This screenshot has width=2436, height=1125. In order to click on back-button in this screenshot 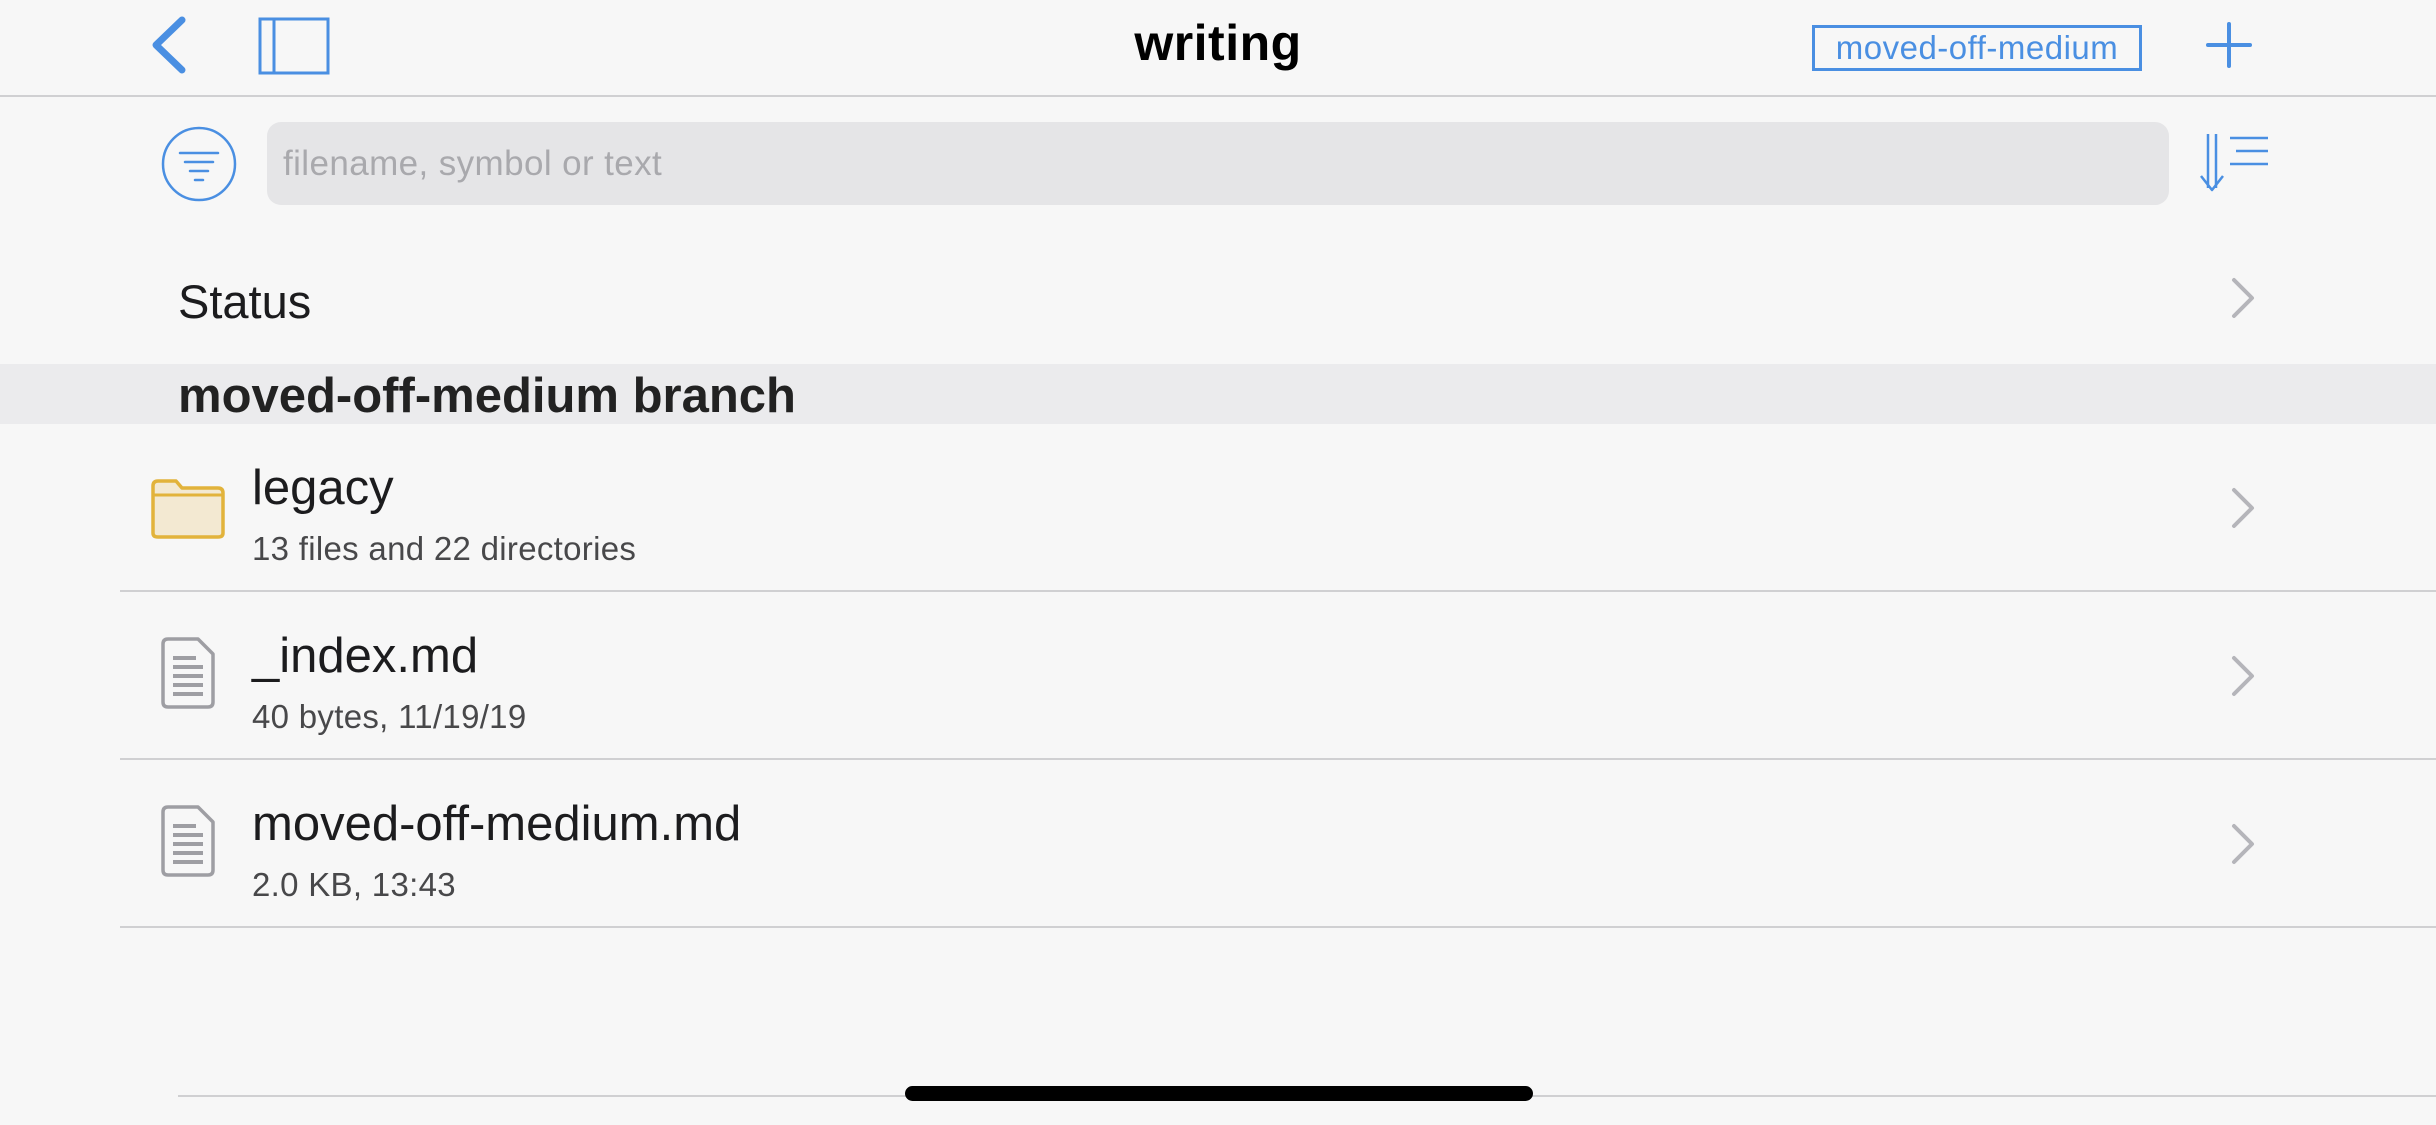, I will do `click(172, 45)`.